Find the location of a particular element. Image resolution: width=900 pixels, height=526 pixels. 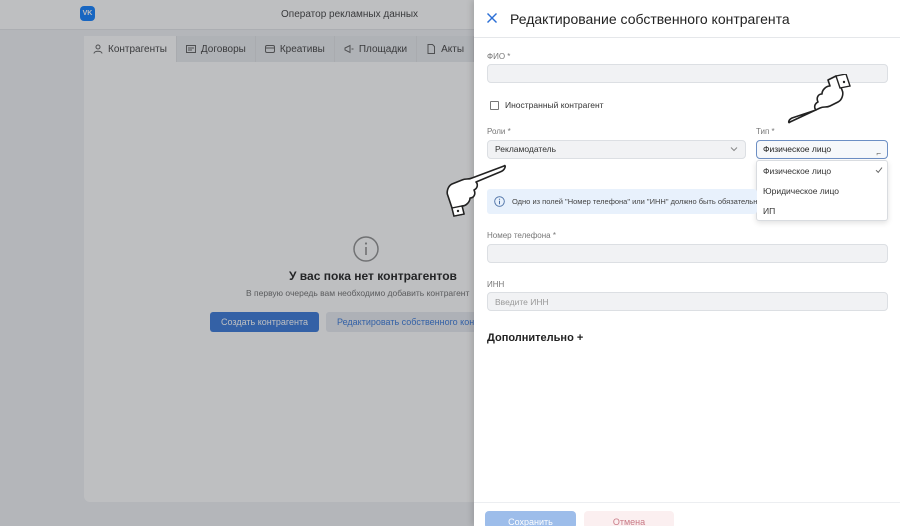

cancel-button: Отмена is located at coordinates (629, 518).